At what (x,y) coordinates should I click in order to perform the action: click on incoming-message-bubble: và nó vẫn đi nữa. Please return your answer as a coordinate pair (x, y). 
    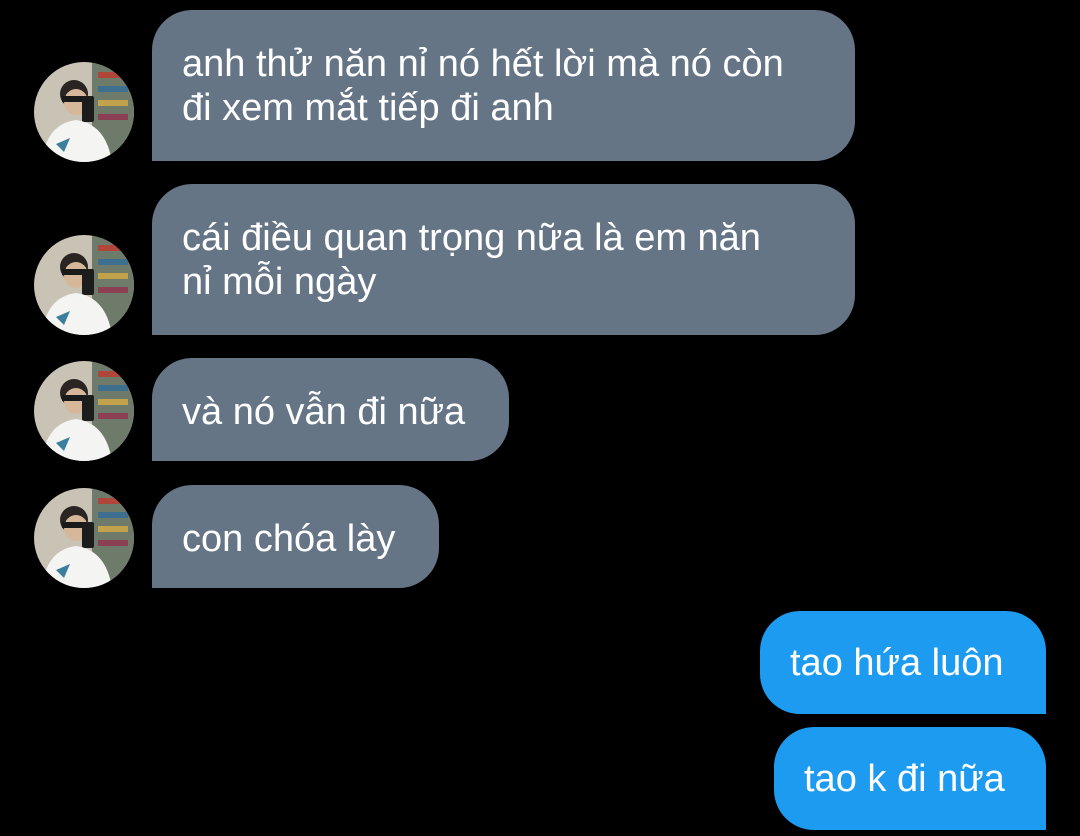
    Looking at the image, I should click on (330, 409).